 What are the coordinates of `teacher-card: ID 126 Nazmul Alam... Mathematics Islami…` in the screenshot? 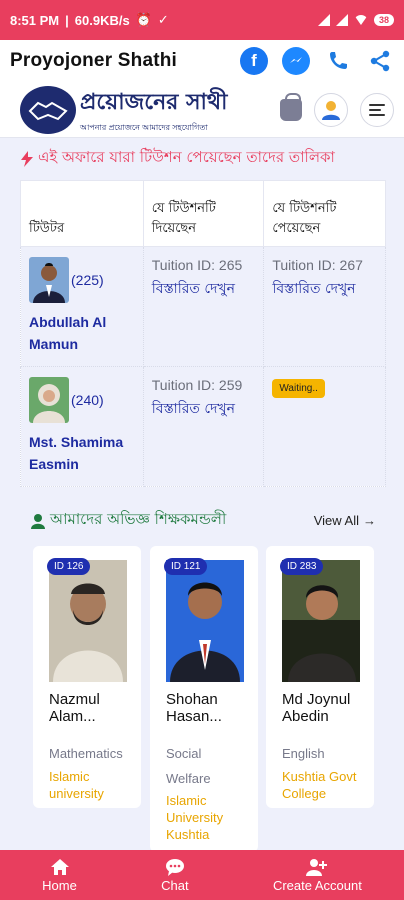 It's located at (87, 677).